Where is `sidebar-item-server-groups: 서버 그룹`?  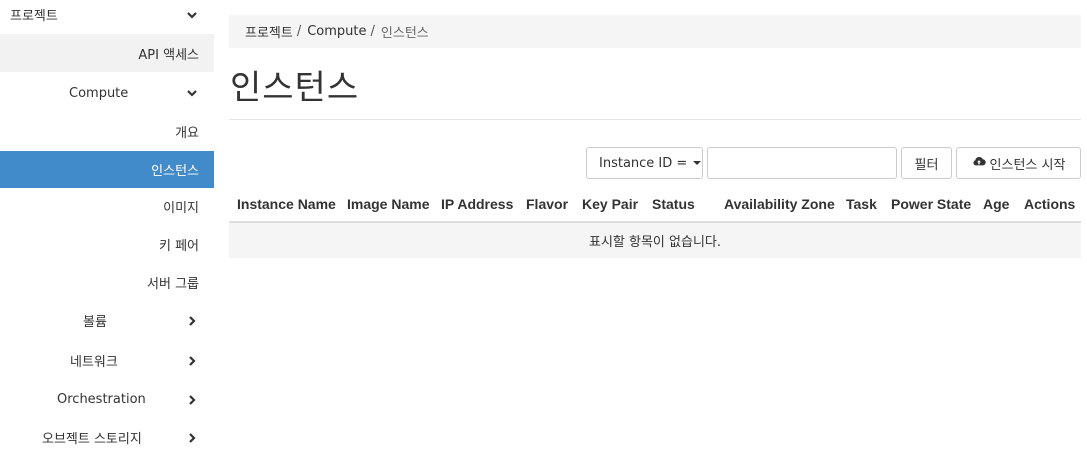
sidebar-item-server-groups: 서버 그룹 is located at coordinates (107, 282).